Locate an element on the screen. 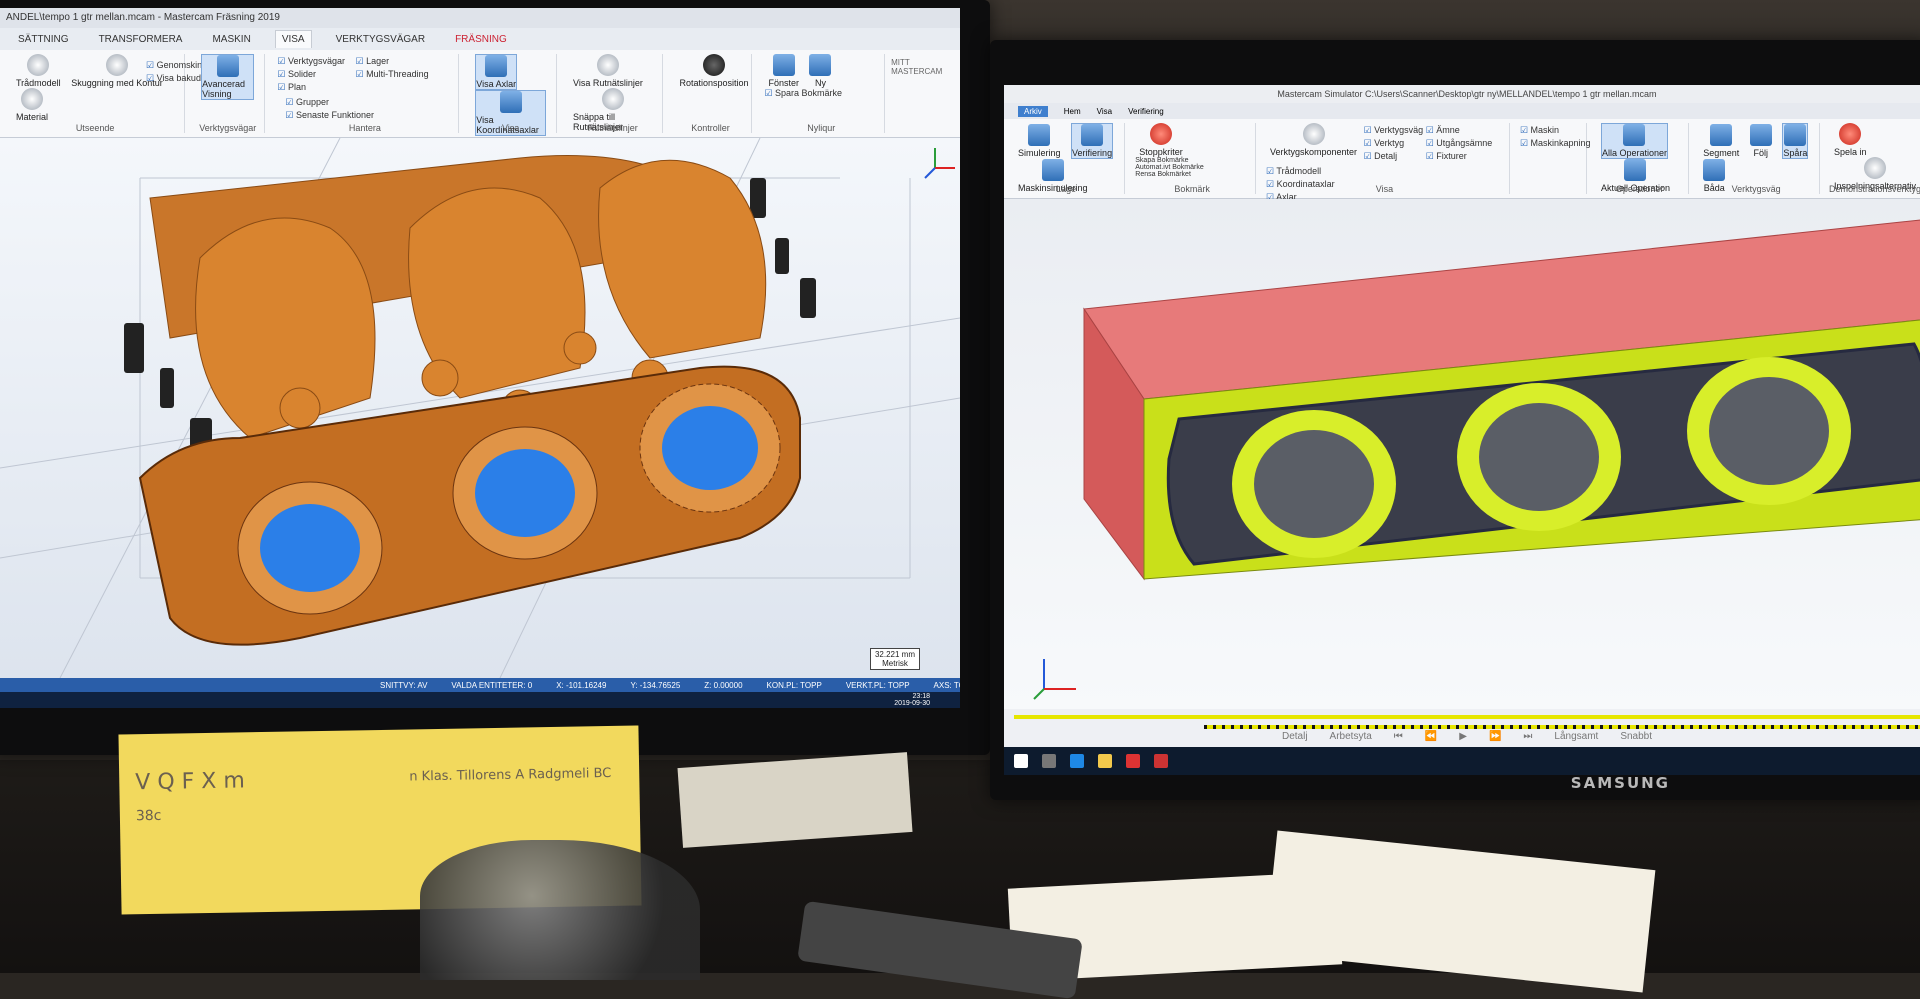 The height and width of the screenshot is (999, 1920). record-button: Spela in is located at coordinates (1850, 140).